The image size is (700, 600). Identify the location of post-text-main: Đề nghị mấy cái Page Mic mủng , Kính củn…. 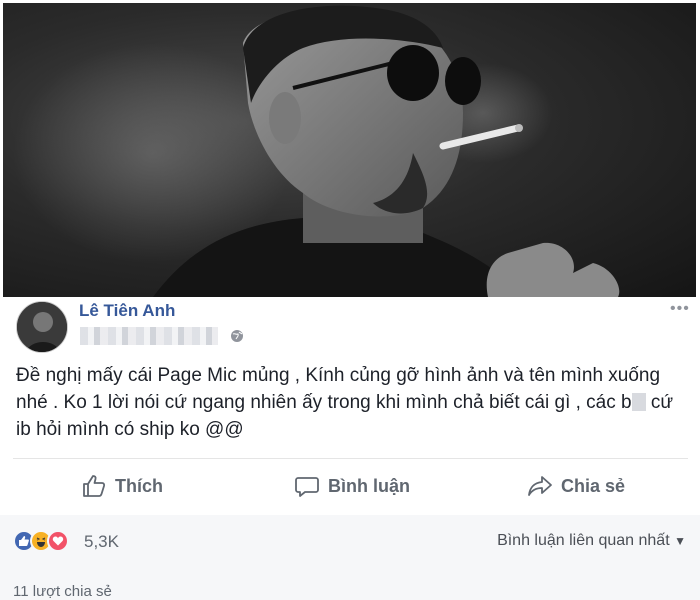
(338, 389).